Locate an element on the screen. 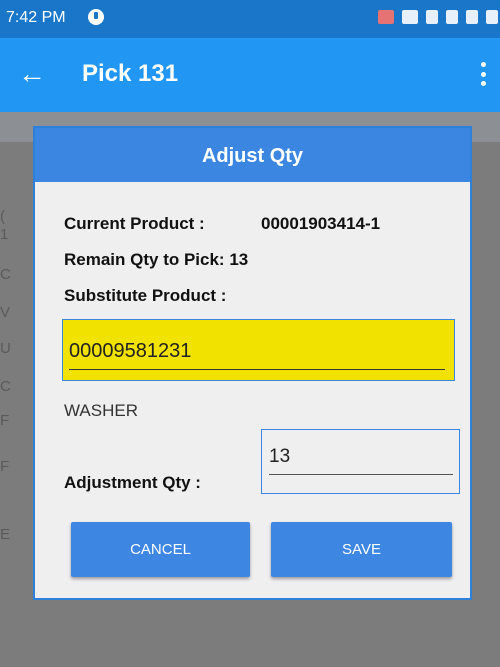  remain-qty-text: Remain Qty to Pick: 13 is located at coordinates (156, 259).